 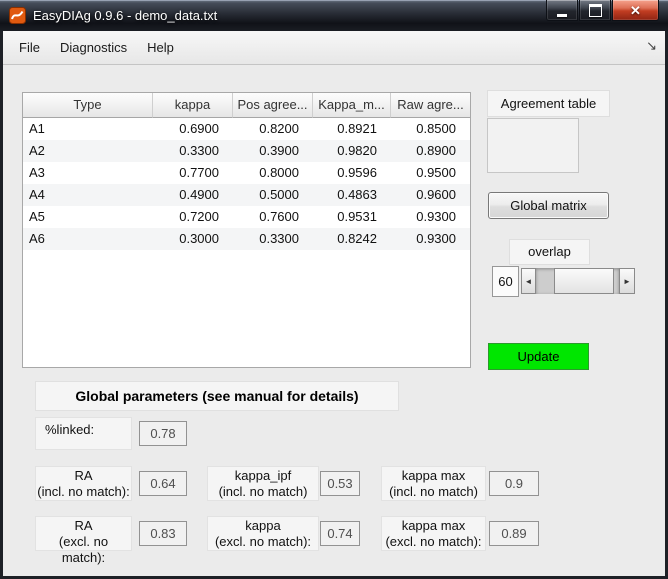 I want to click on menubar-dock-icon: ↘, so click(x=651, y=46).